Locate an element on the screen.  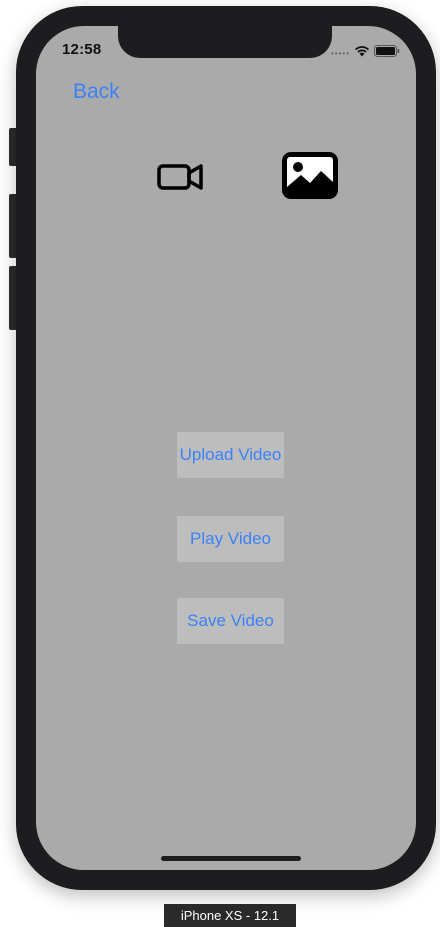
video-camera-icon is located at coordinates (180, 177).